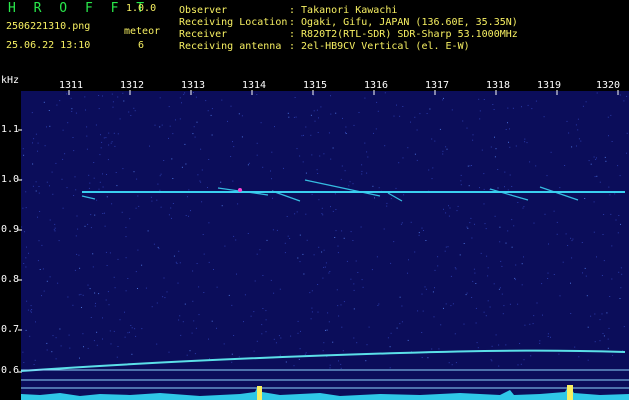 This screenshot has height=400, width=629. Describe the element at coordinates (240, 190) in the screenshot. I see `meteor-head` at that location.